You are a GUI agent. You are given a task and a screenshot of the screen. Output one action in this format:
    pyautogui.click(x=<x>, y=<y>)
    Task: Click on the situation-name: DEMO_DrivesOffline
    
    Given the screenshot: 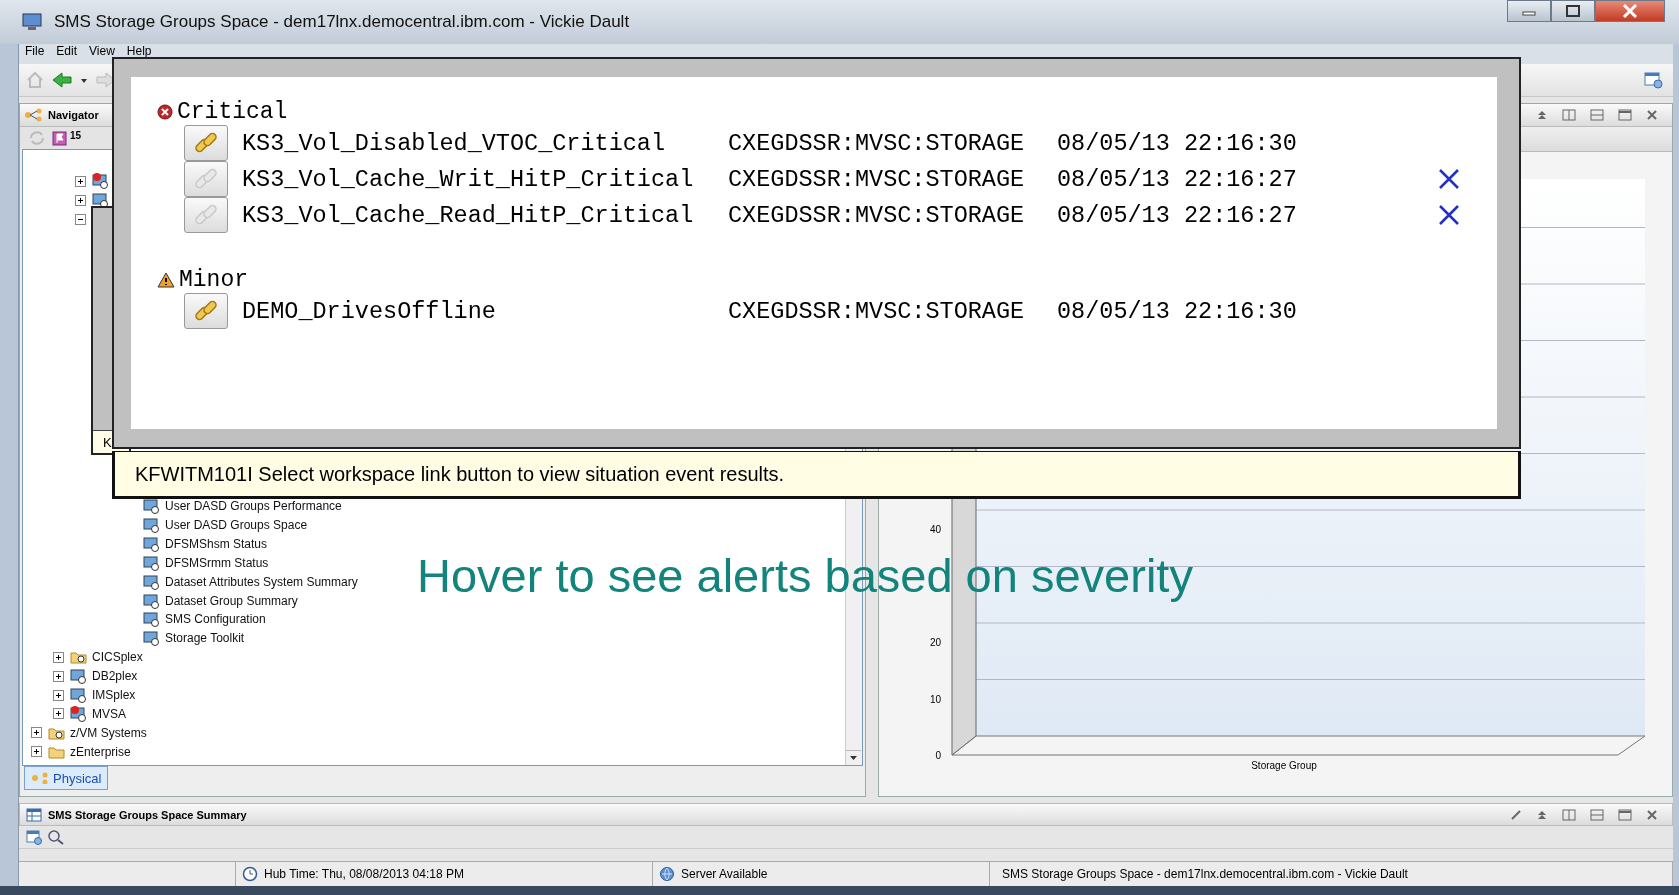 What is the action you would take?
    pyautogui.click(x=369, y=311)
    